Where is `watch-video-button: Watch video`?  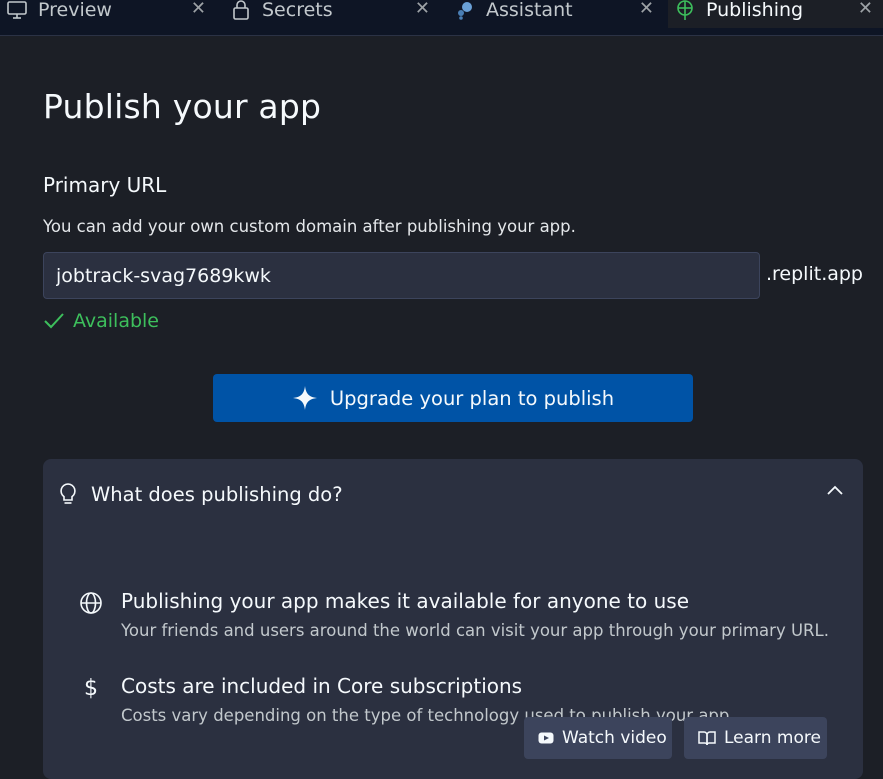
watch-video-button: Watch video is located at coordinates (598, 738).